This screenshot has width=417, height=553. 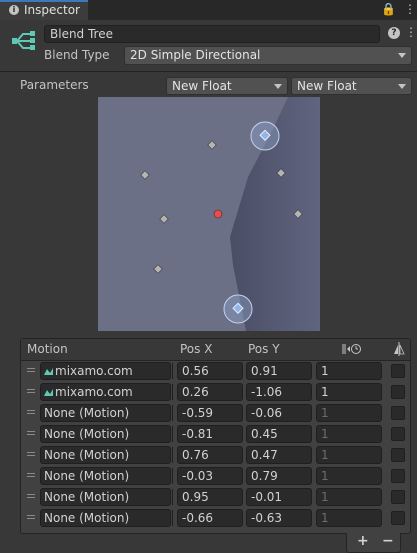 I want to click on pos-x-field: 0.56, so click(x=210, y=371).